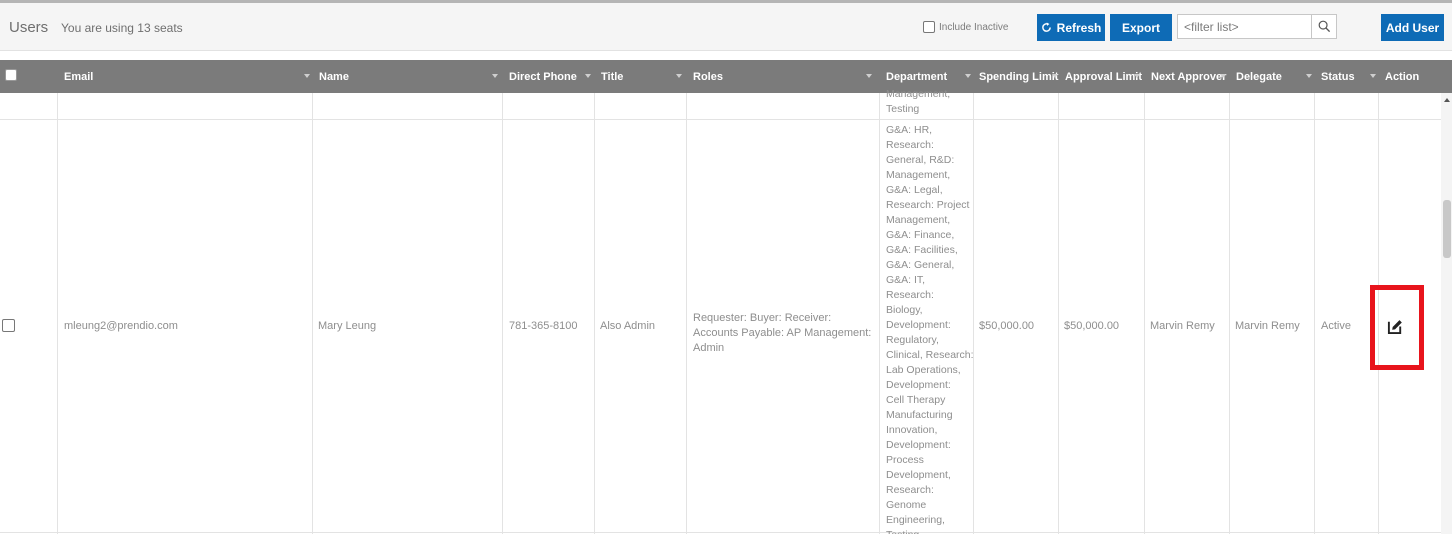  I want to click on search-button, so click(1324, 26).